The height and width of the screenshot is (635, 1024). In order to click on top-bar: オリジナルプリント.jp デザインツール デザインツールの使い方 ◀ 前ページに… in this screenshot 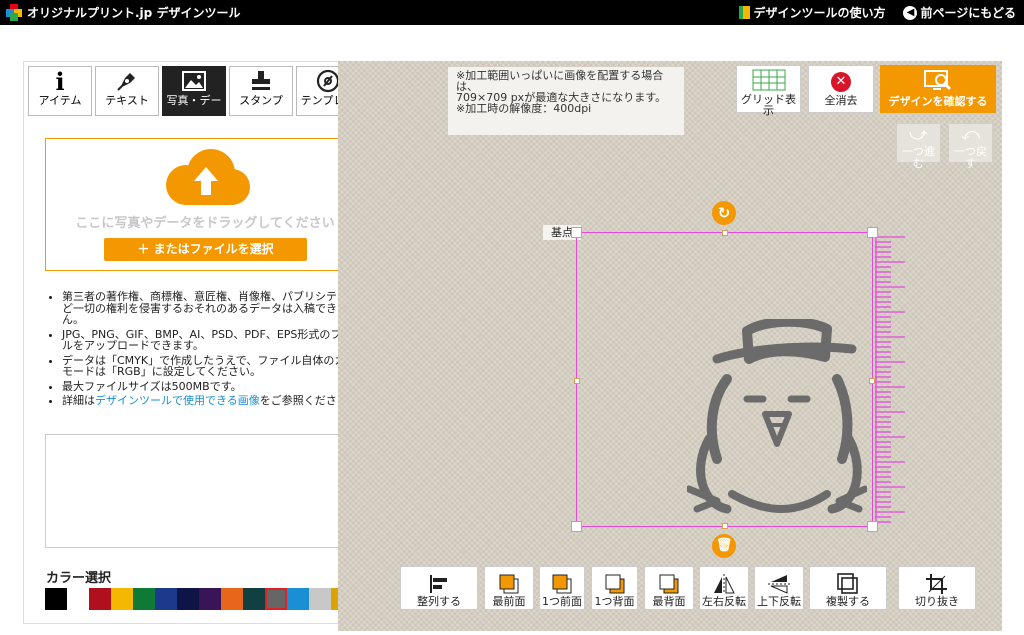, I will do `click(512, 12)`.